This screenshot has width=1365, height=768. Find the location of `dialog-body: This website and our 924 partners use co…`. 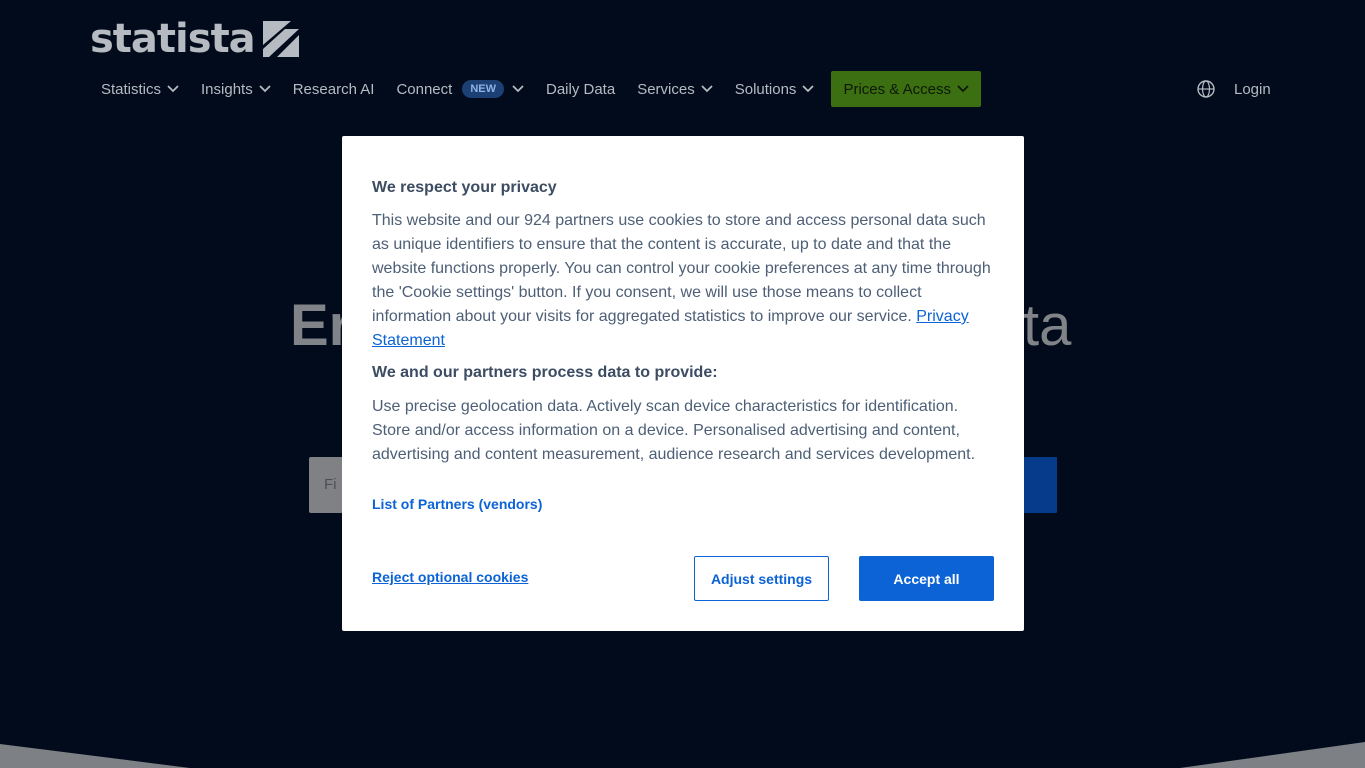

dialog-body: This website and our 924 partners use co… is located at coordinates (685, 281).